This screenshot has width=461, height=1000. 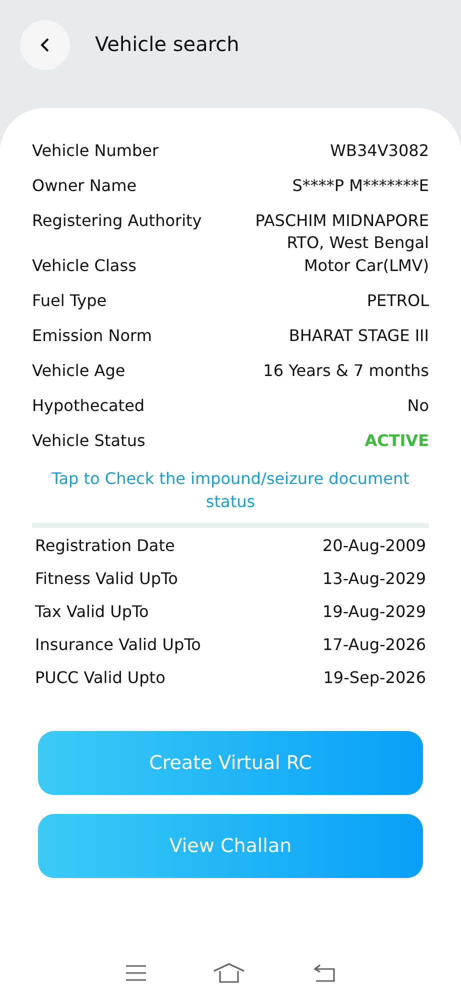 What do you see at coordinates (45, 45) in the screenshot?
I see `back-icon` at bounding box center [45, 45].